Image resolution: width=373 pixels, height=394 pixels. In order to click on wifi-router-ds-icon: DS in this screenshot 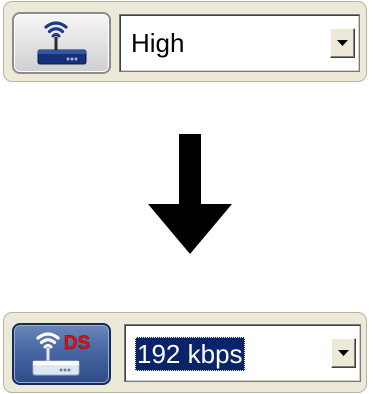, I will do `click(61, 354)`.